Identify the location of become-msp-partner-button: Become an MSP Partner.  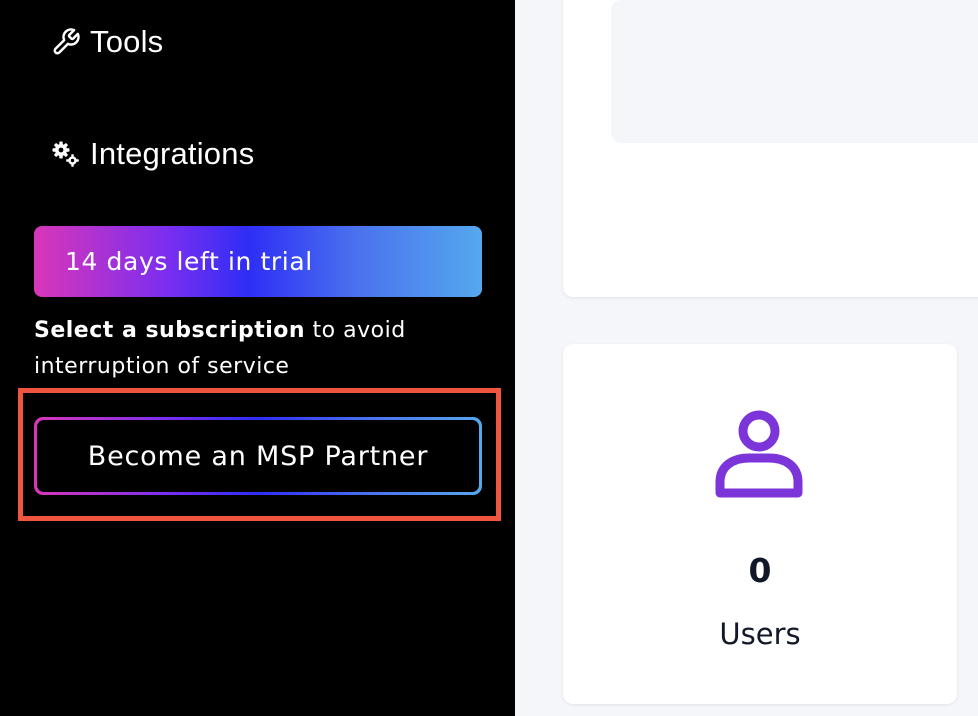
(258, 456).